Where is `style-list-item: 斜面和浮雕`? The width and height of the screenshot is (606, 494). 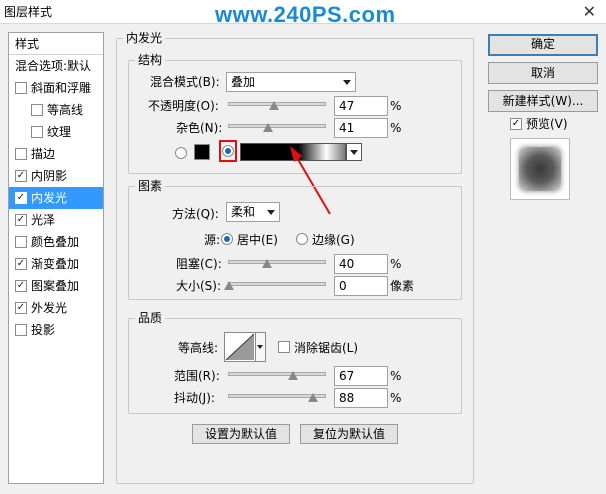
style-list-item: 斜面和浮雕 is located at coordinates (56, 88).